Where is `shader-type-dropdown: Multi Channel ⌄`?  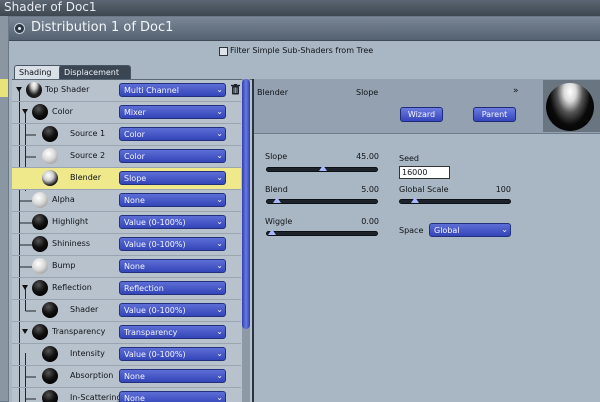 shader-type-dropdown: Multi Channel ⌄ is located at coordinates (172, 90).